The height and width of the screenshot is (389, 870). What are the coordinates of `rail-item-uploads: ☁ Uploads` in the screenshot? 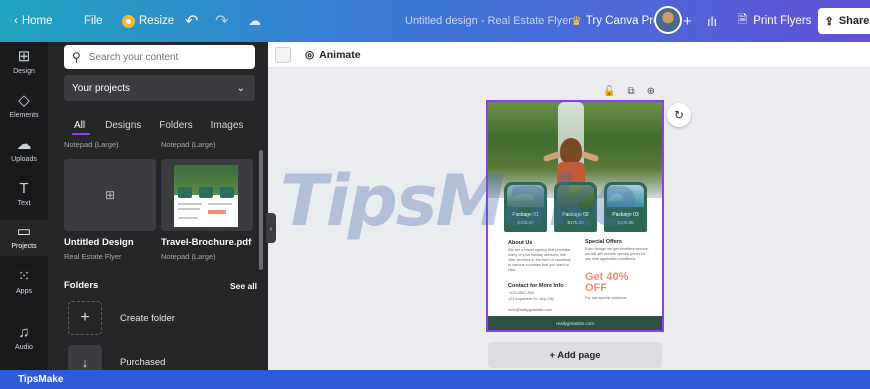 It's located at (24, 153).